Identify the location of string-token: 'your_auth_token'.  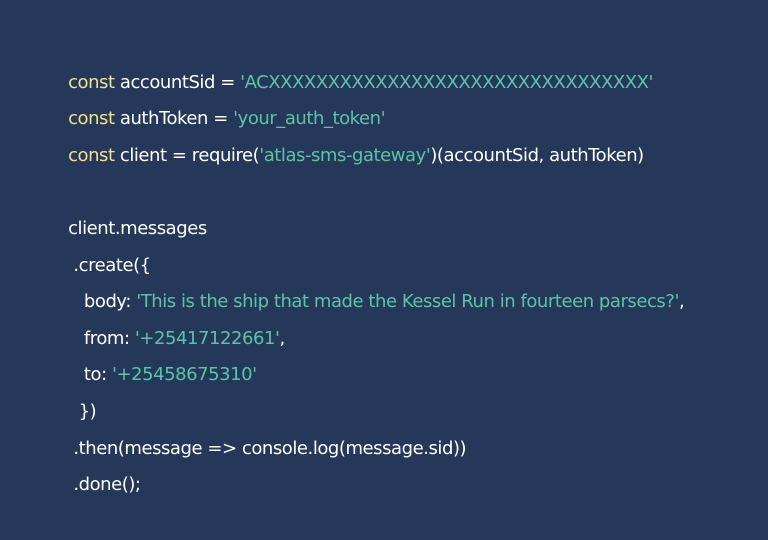
(309, 119).